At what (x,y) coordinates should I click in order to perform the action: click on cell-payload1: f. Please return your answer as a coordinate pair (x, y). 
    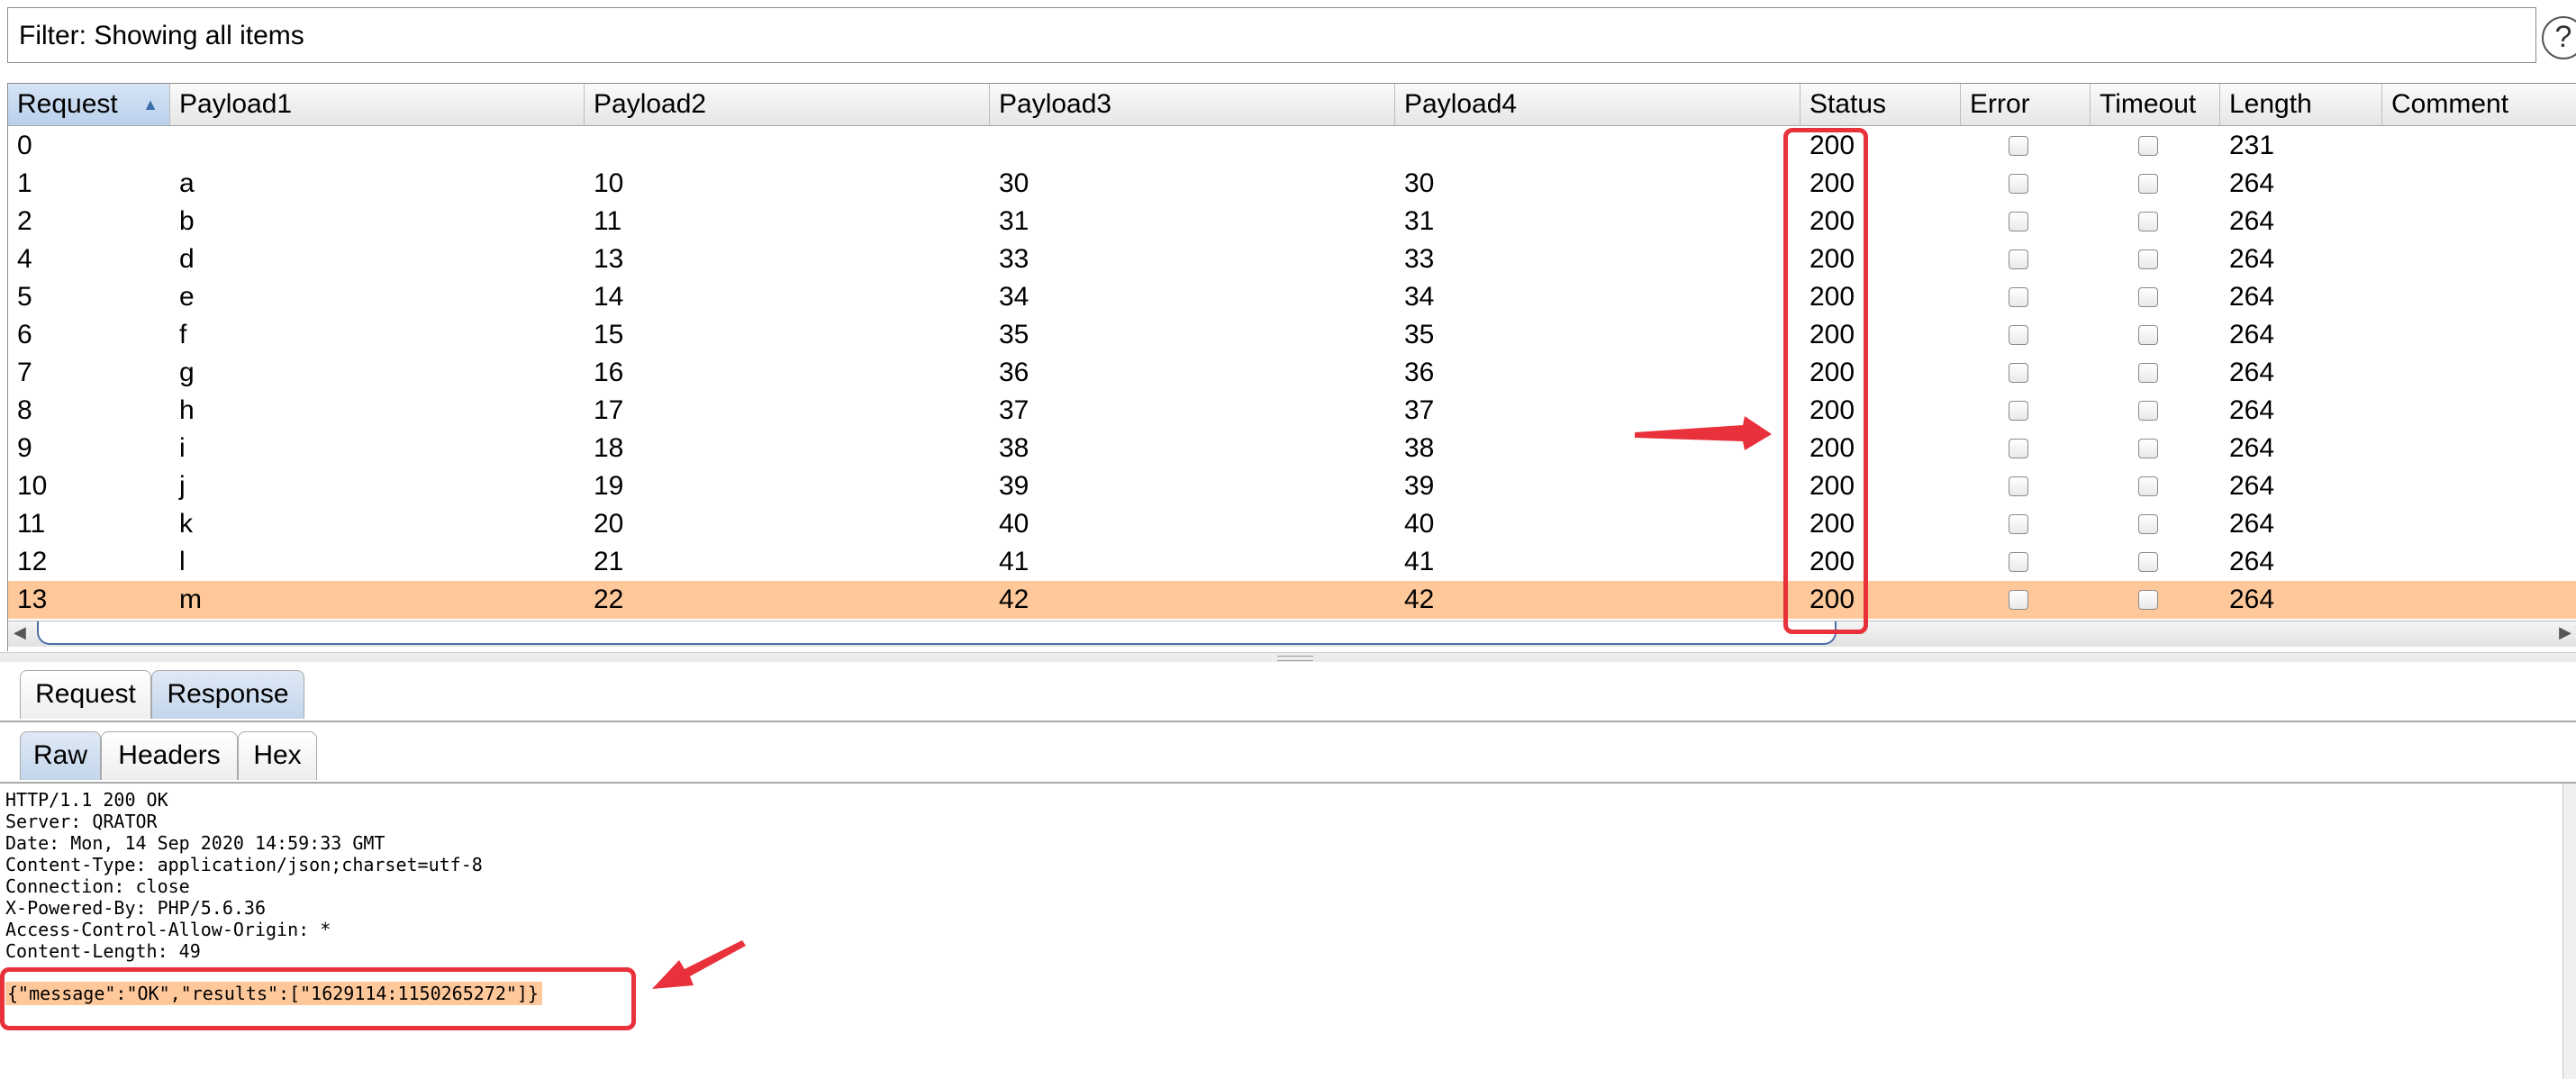
    Looking at the image, I should click on (183, 334).